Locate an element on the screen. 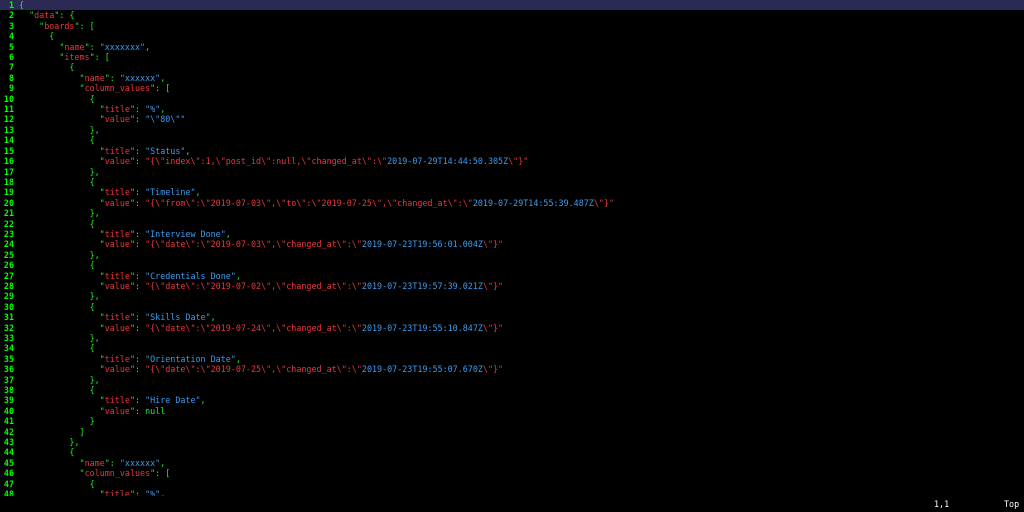  code-line: 22 { is located at coordinates (512, 224).